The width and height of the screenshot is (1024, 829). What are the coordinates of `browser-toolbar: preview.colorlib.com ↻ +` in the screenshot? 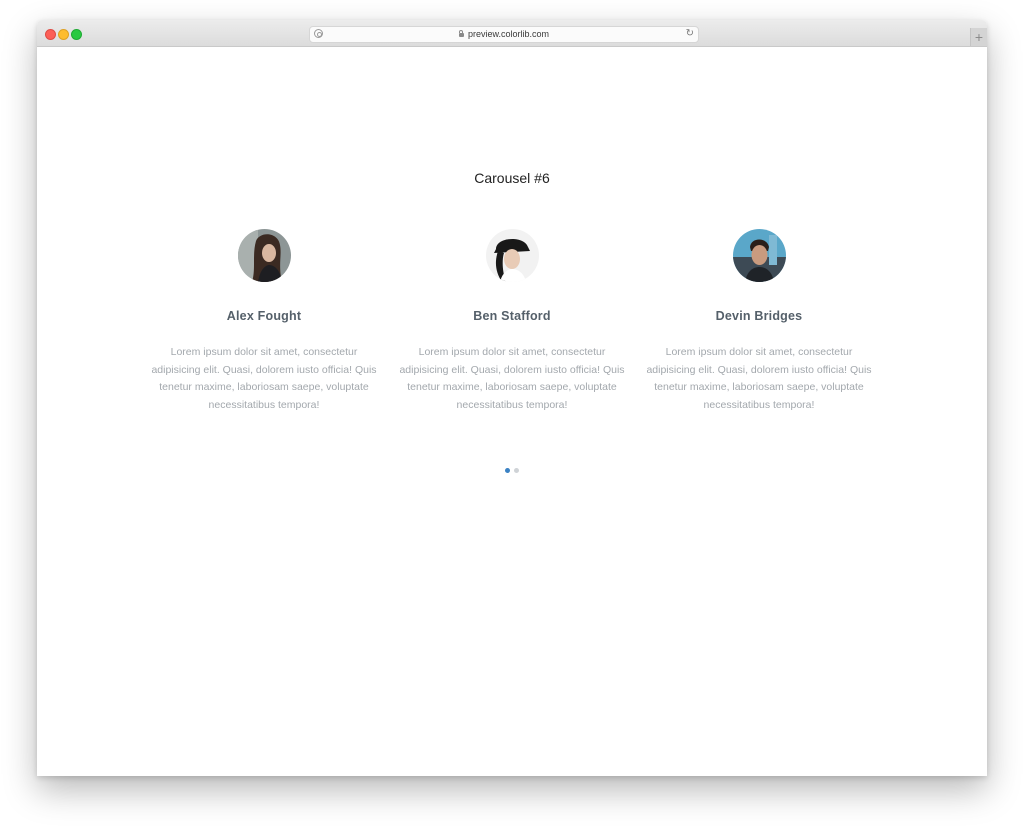 It's located at (512, 33).